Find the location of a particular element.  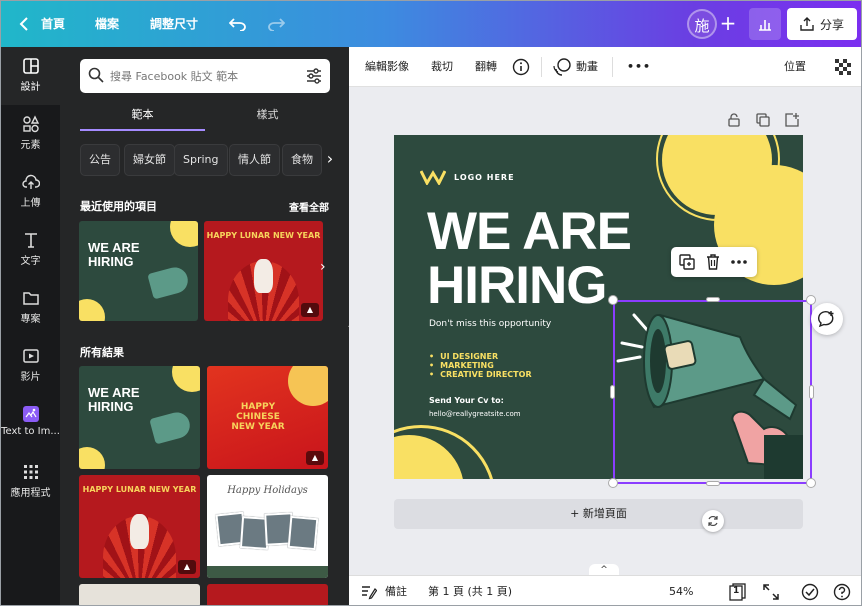

template-thumb-lunar-new-year-2: HAPPY LUNAR NEW YEAR ▲ is located at coordinates (139, 526).